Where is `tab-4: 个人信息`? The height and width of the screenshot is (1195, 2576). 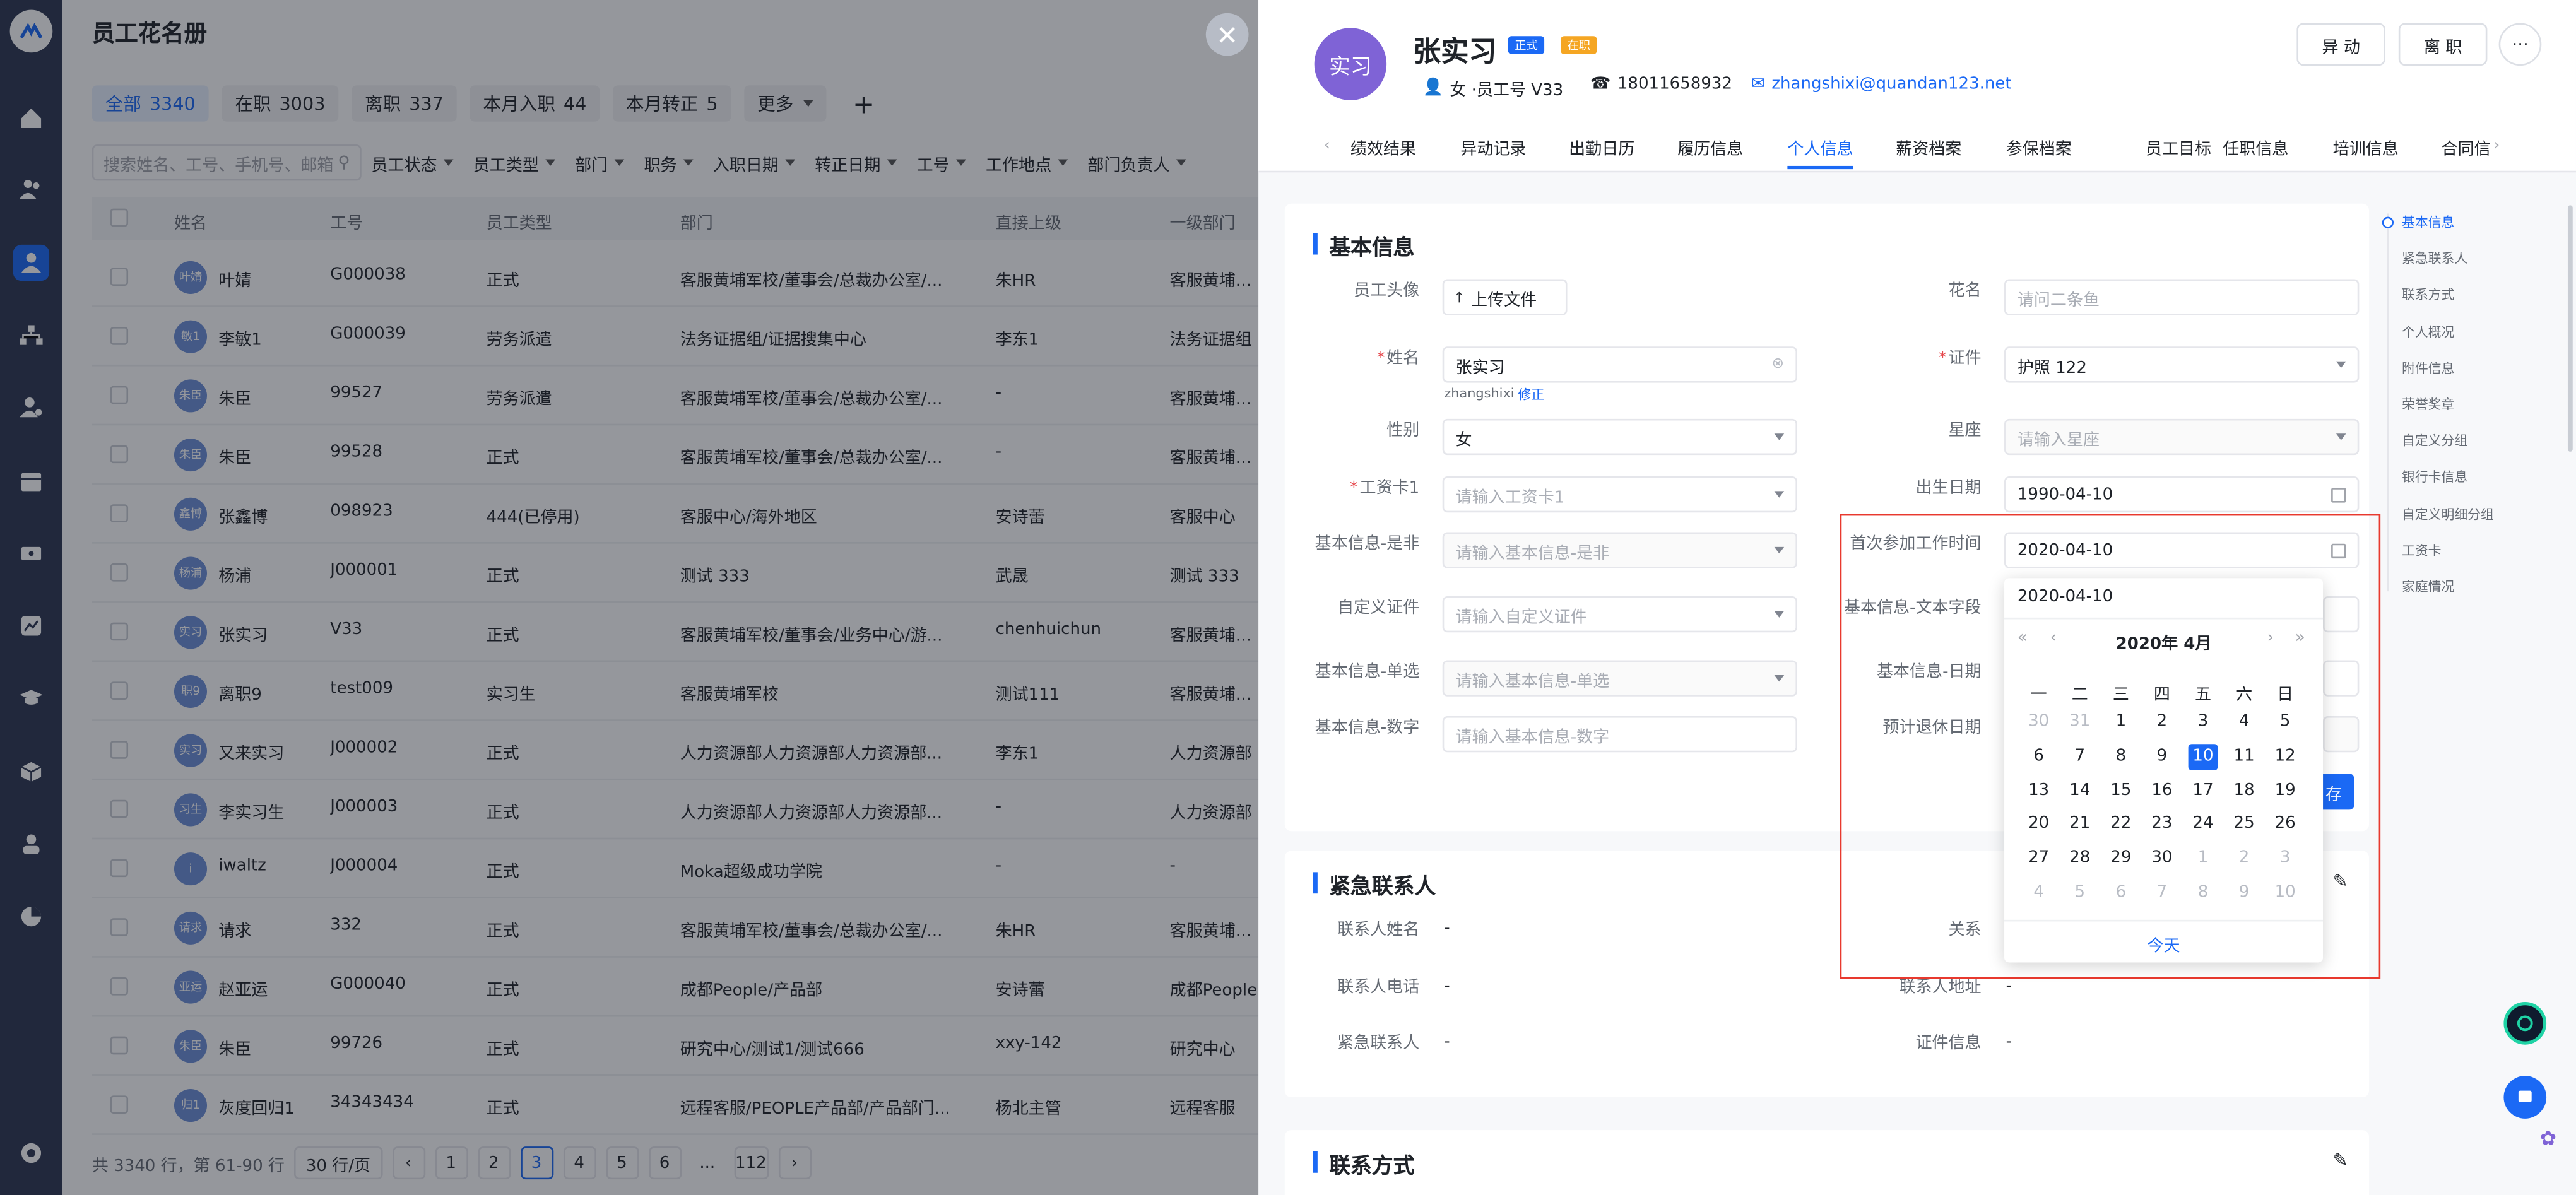 tab-4: 个人信息 is located at coordinates (1820, 152).